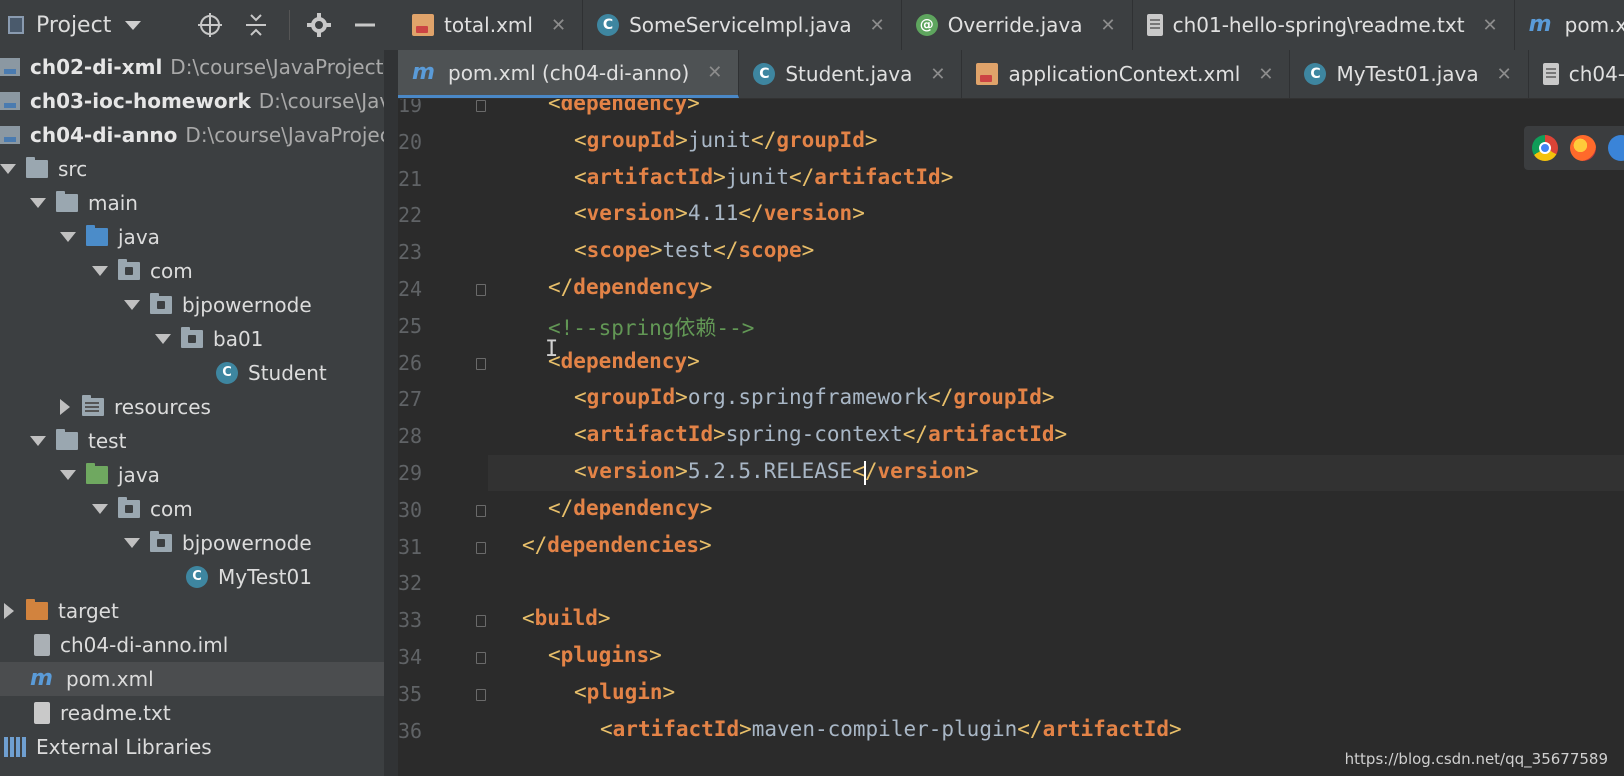  Describe the element at coordinates (605, 655) in the screenshot. I see `code-line: <plugins>` at that location.